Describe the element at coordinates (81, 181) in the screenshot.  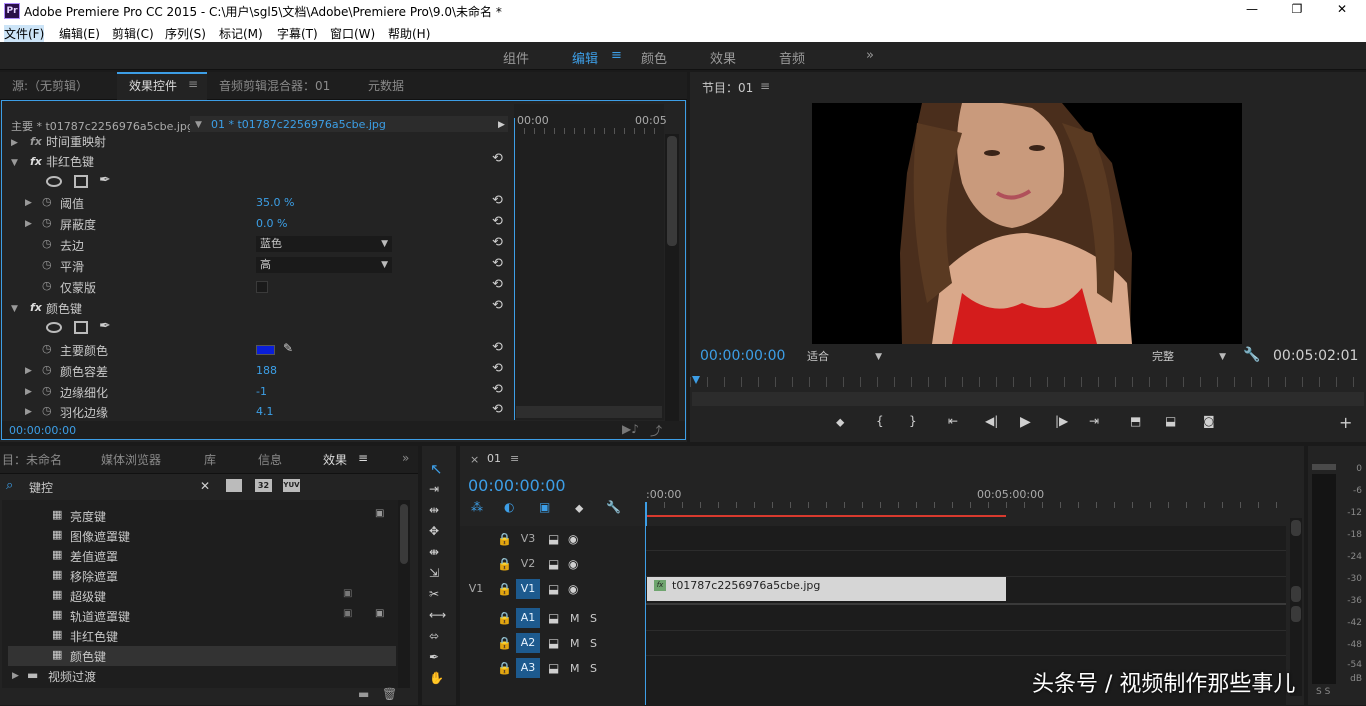
I see `rectangle-mask-icon` at that location.